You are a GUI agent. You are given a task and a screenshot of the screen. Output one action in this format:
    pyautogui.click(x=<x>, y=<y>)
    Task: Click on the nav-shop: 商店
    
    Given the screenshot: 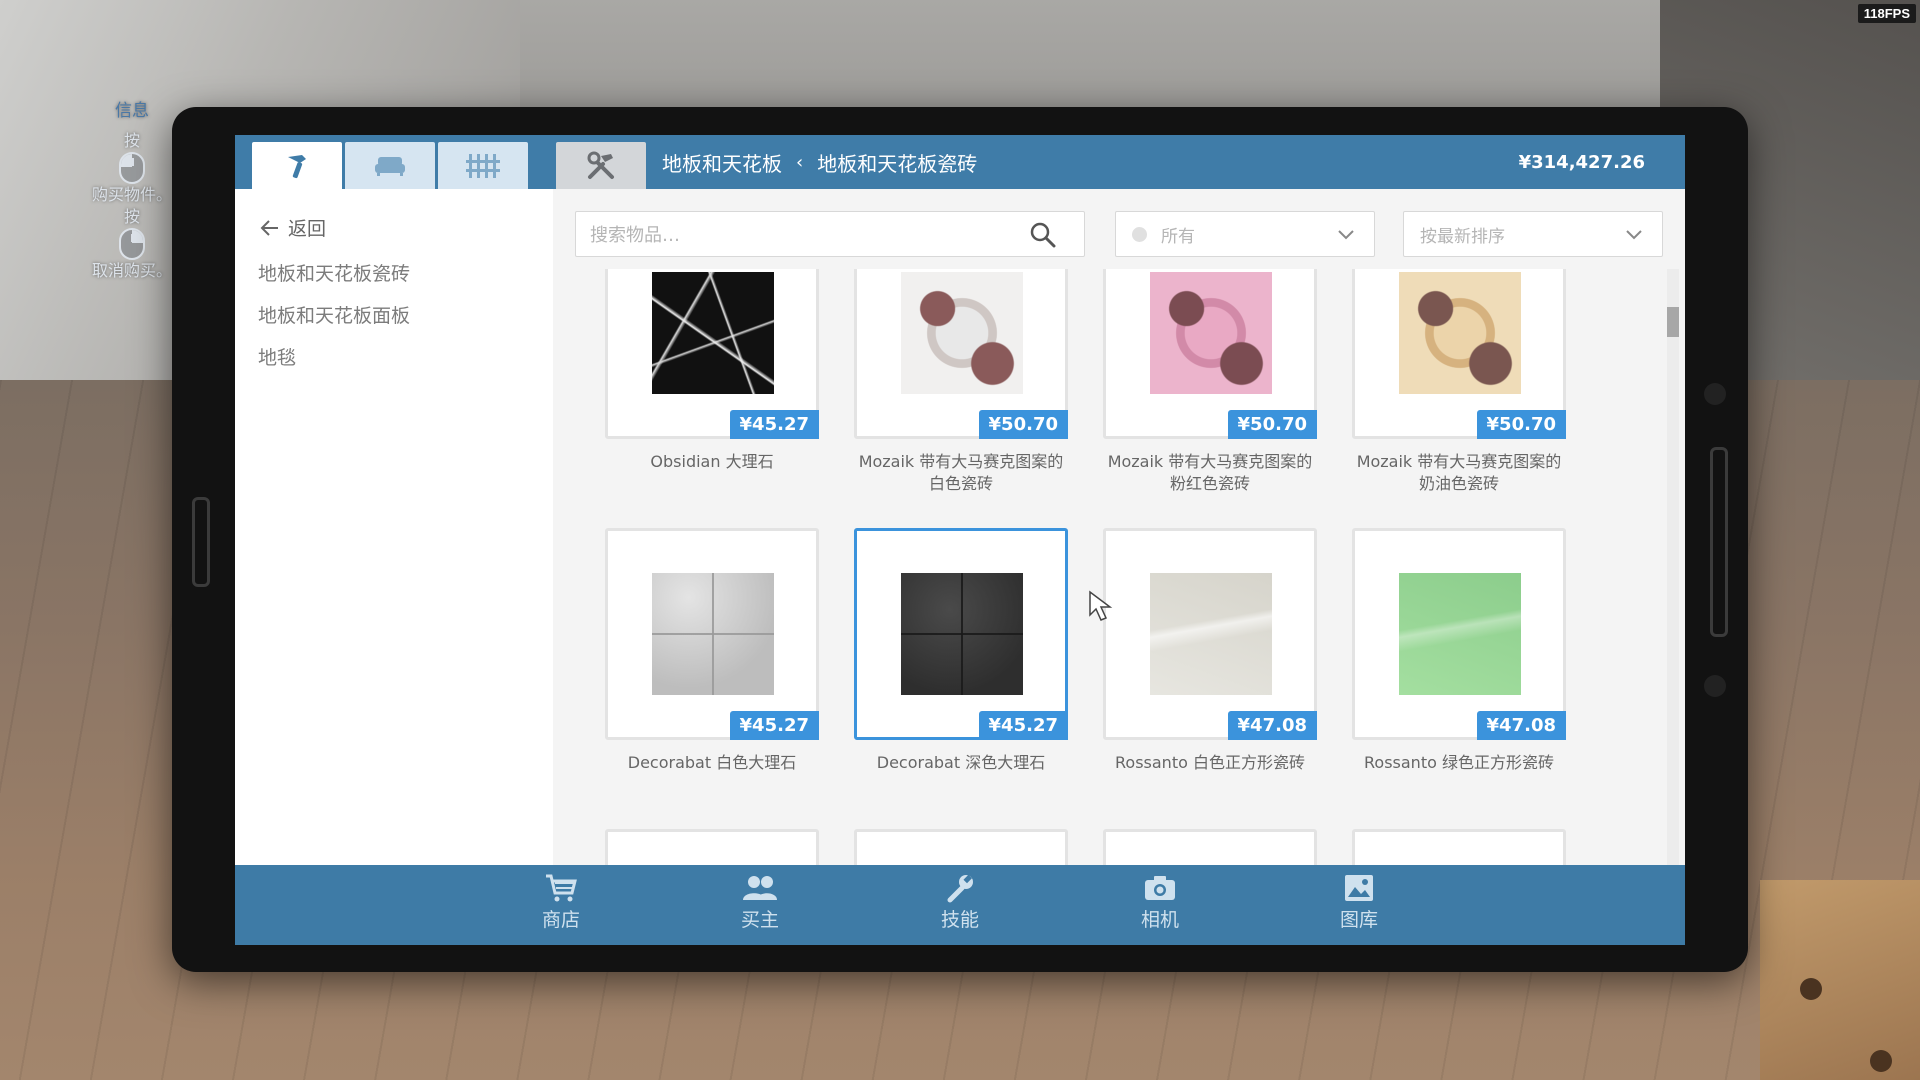 What is the action you would take?
    pyautogui.click(x=561, y=902)
    